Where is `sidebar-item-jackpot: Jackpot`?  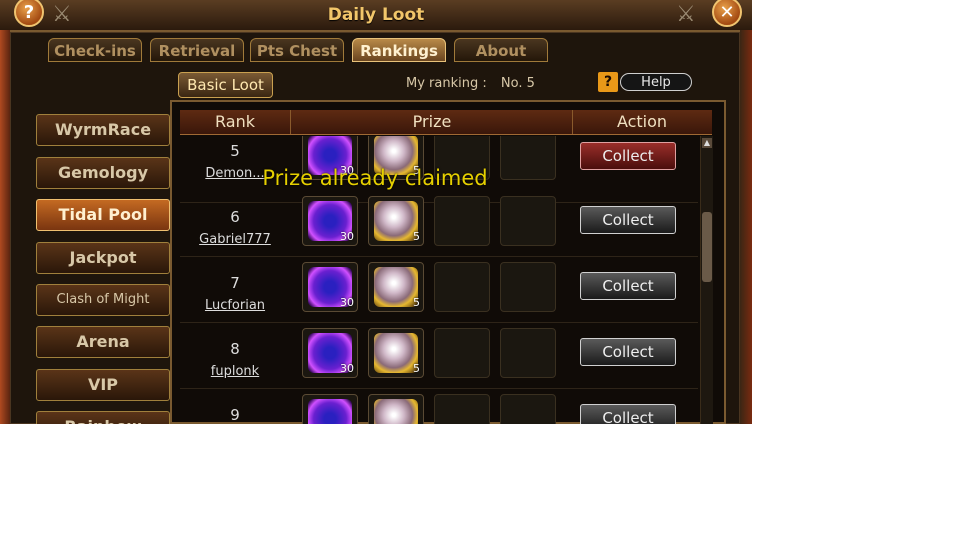
sidebar-item-jackpot: Jackpot is located at coordinates (103, 258).